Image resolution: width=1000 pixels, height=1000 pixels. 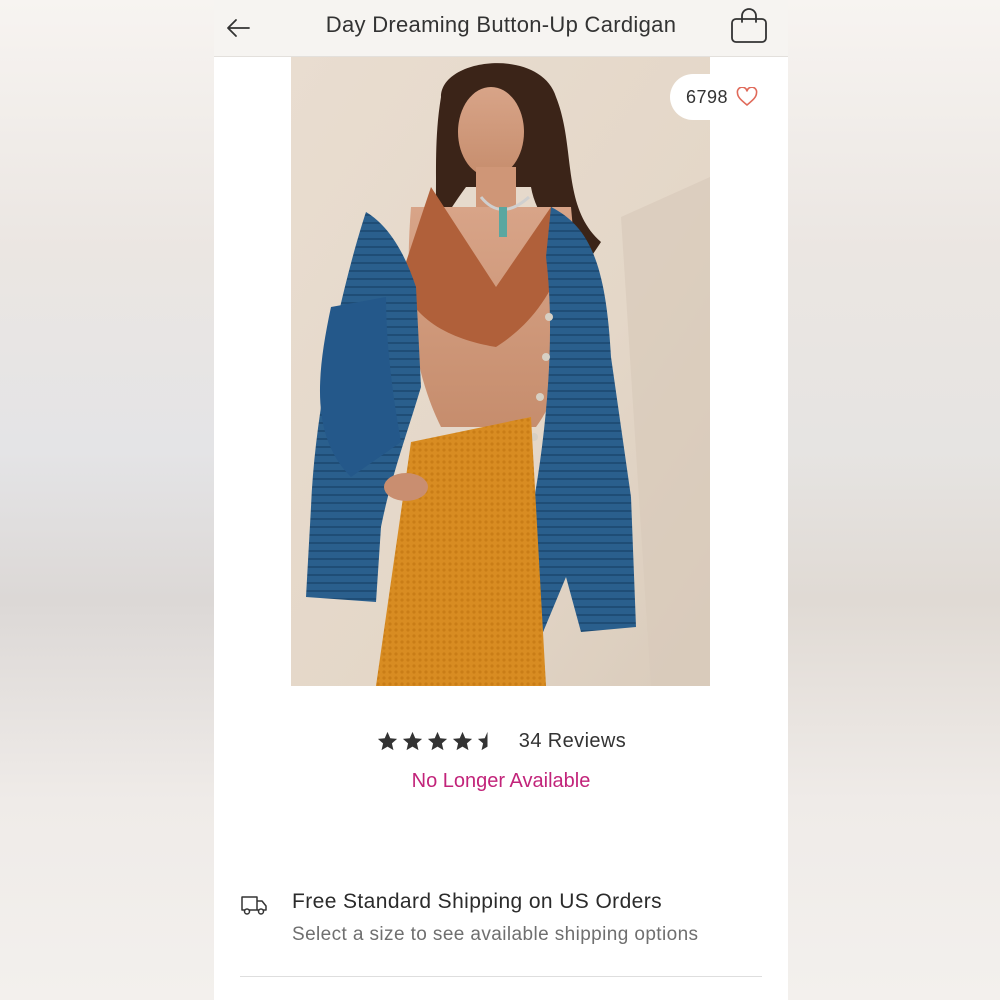 I want to click on shopping-bag-icon, so click(x=749, y=25).